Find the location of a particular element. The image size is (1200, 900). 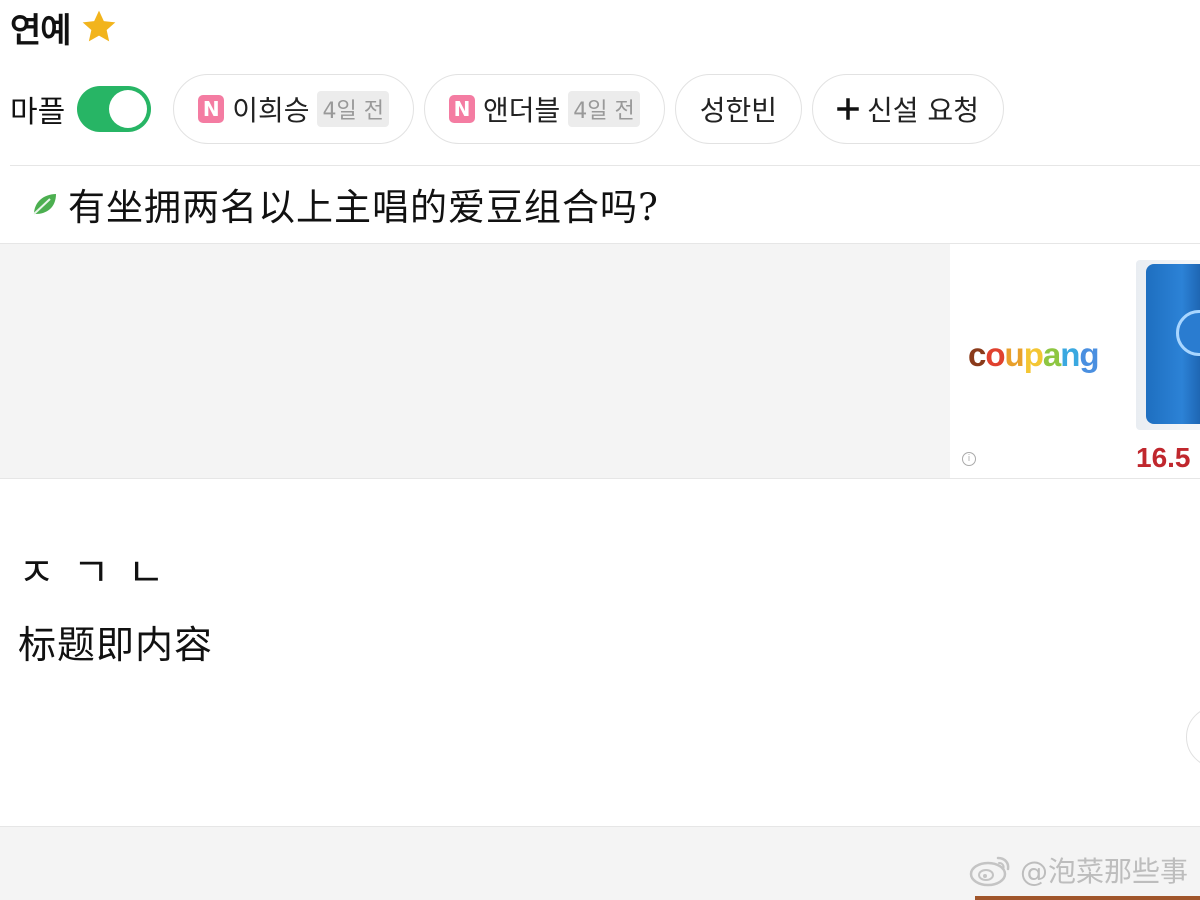

mapple-toggle is located at coordinates (114, 109).